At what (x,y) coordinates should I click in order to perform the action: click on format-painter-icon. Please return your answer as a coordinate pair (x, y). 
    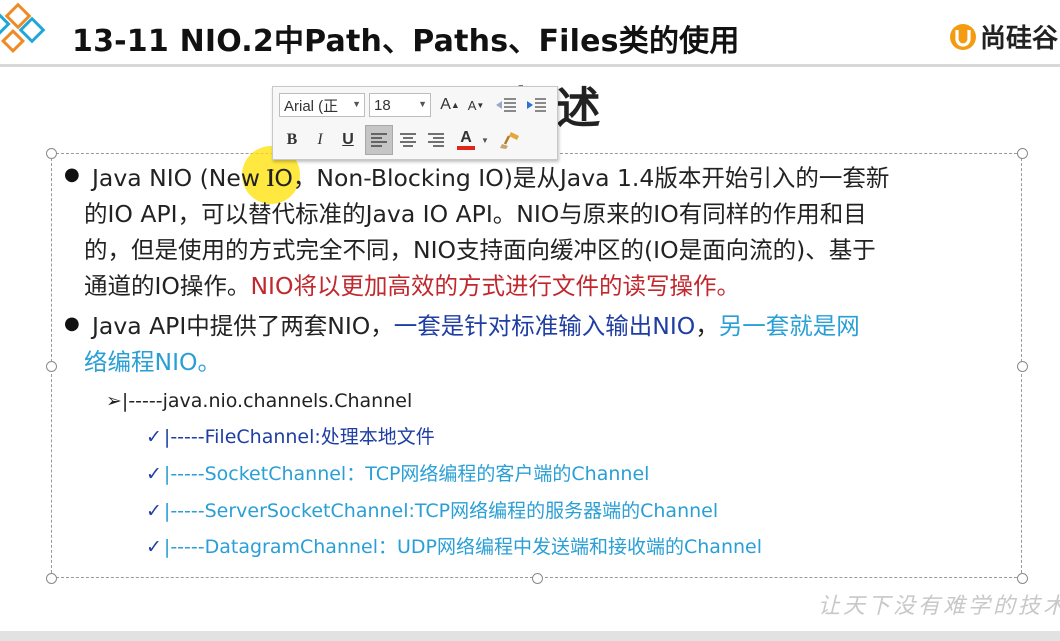
    Looking at the image, I should click on (509, 140).